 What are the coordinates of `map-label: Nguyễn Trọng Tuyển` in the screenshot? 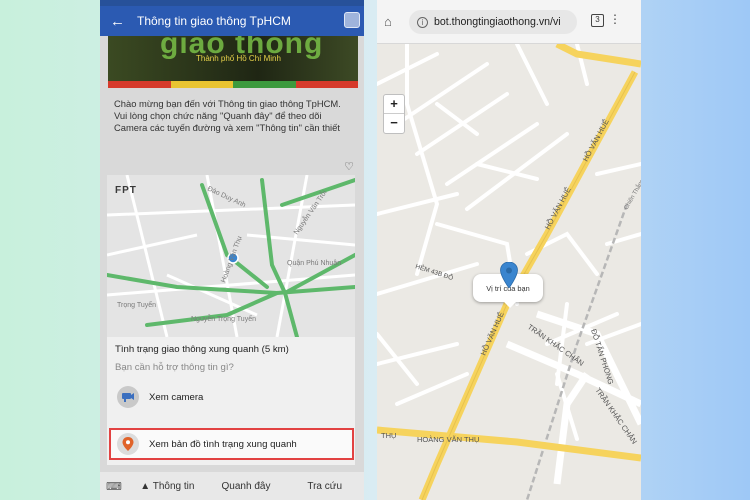 It's located at (223, 318).